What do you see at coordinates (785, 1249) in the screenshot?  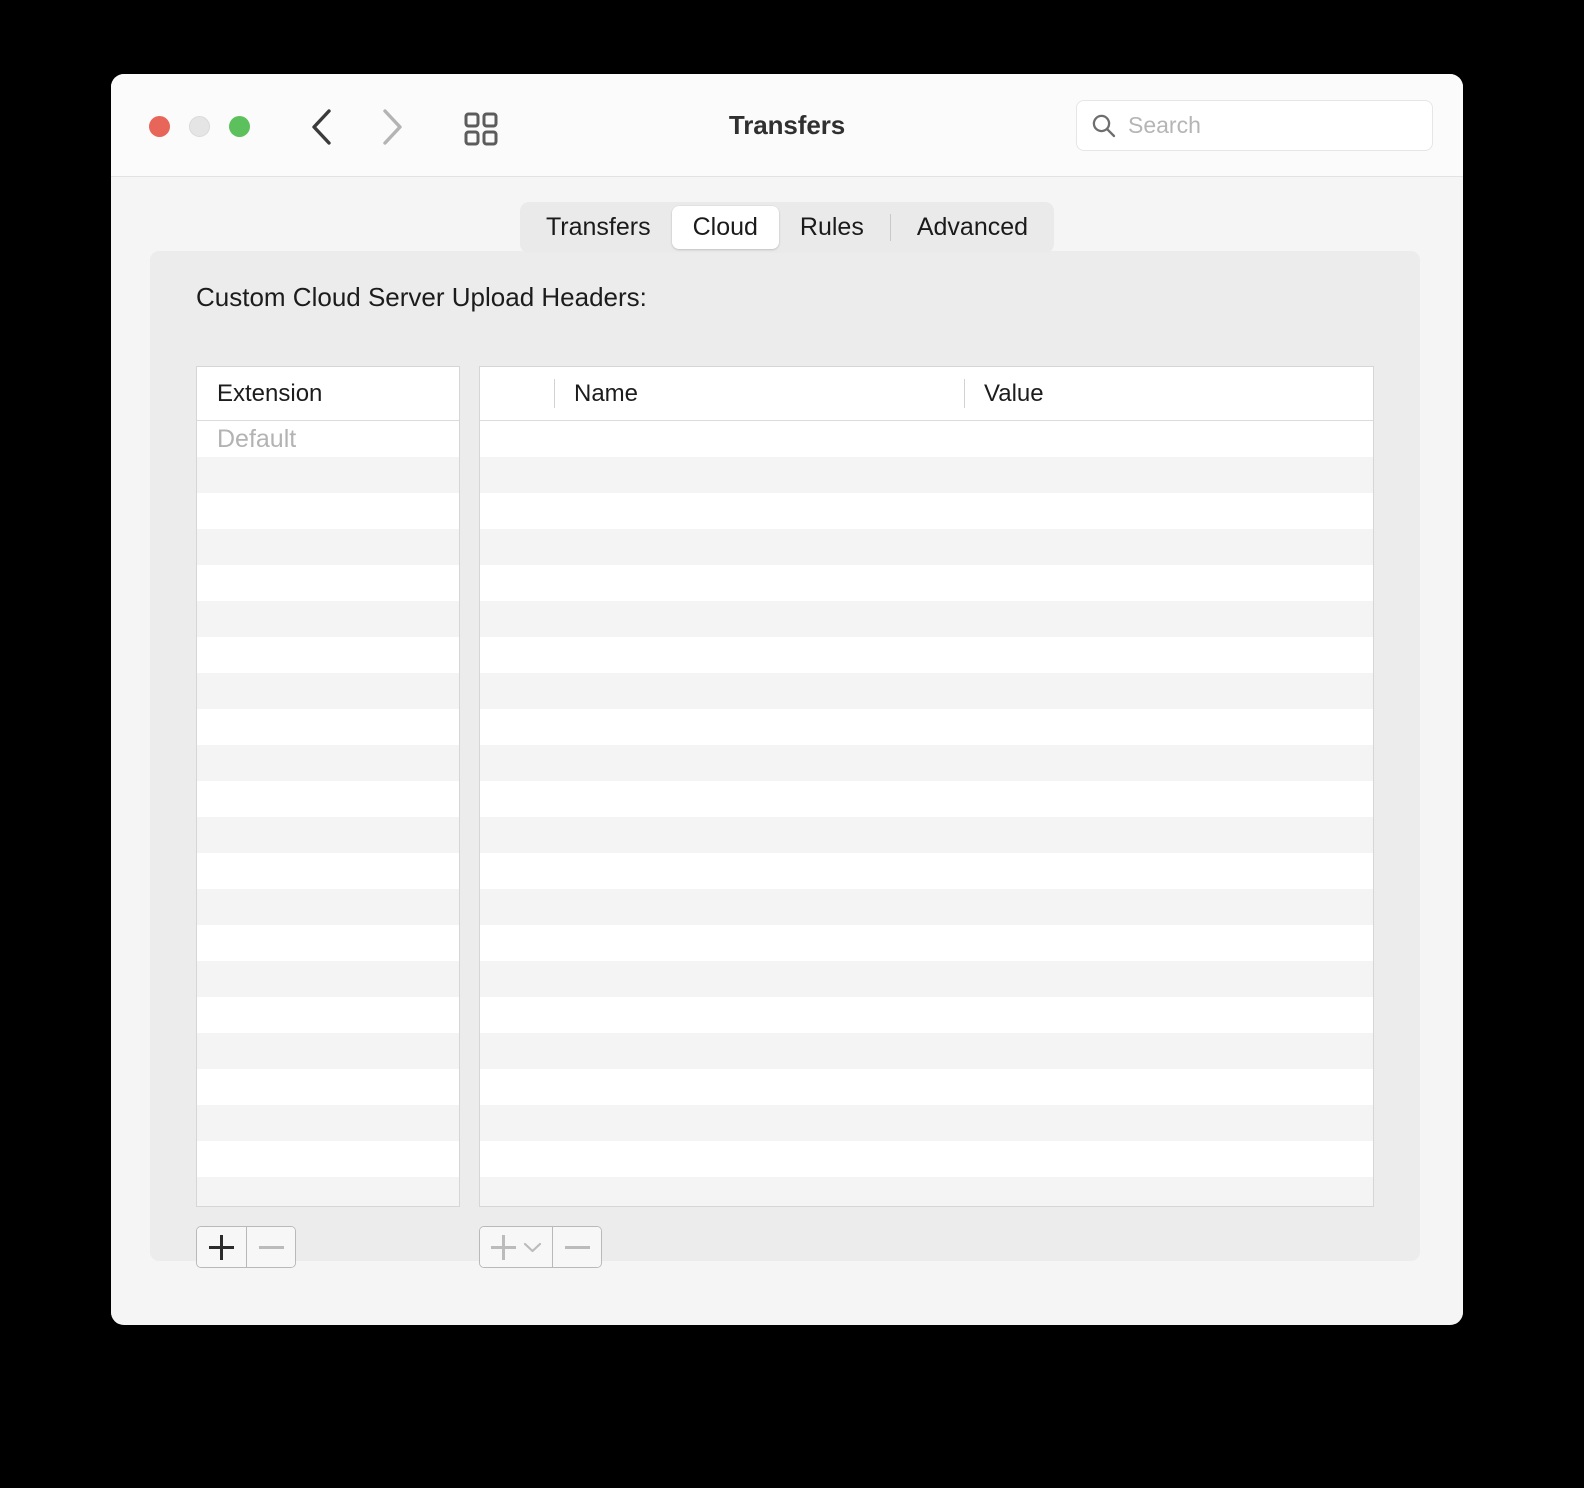 I see `footer-buttons` at bounding box center [785, 1249].